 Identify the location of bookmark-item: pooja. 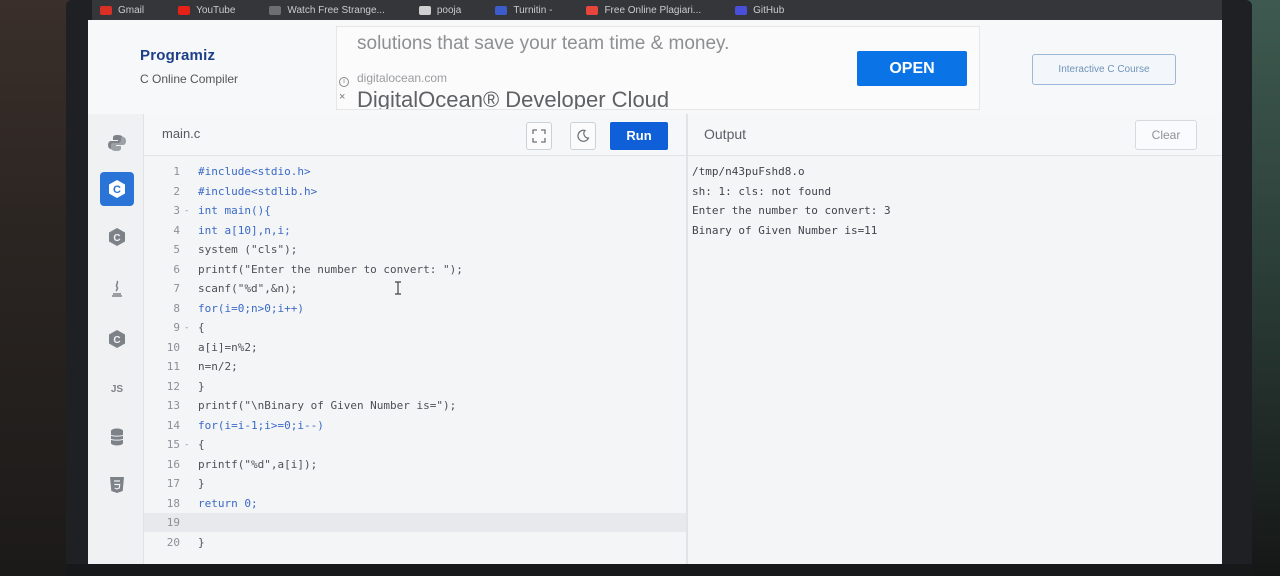
(440, 10).